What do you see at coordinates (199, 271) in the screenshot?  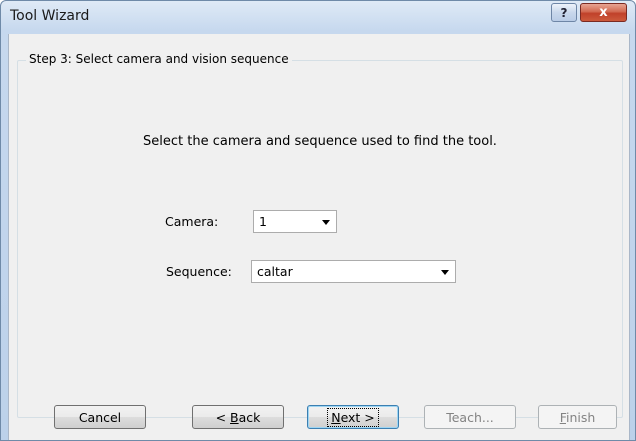 I see `sequence-label: Sequence:` at bounding box center [199, 271].